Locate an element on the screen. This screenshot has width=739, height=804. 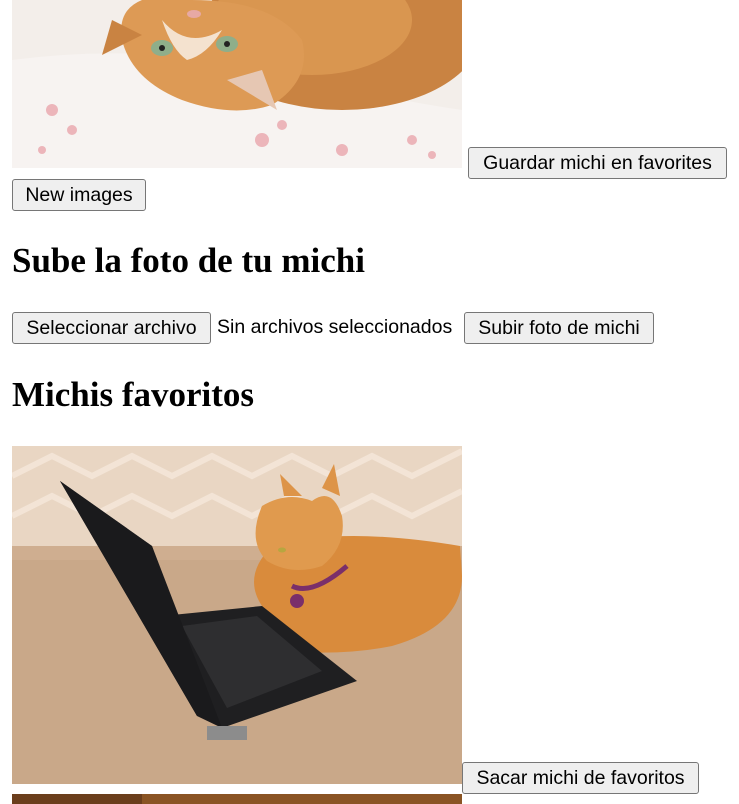
save-favorite-button: Guardar michi en favorites is located at coordinates (597, 163).